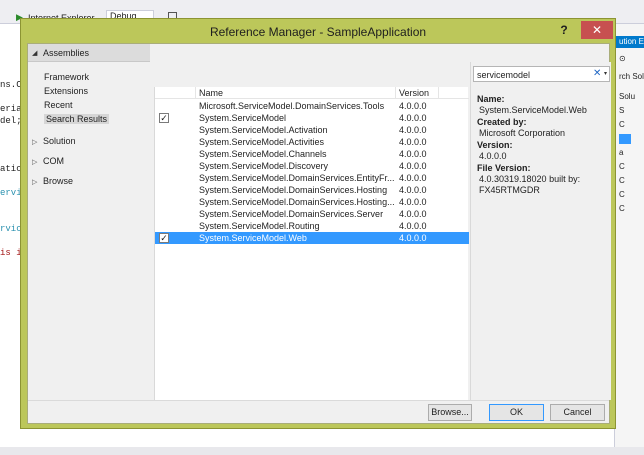  Describe the element at coordinates (577, 412) in the screenshot. I see `cancel-button: Cancel` at that location.